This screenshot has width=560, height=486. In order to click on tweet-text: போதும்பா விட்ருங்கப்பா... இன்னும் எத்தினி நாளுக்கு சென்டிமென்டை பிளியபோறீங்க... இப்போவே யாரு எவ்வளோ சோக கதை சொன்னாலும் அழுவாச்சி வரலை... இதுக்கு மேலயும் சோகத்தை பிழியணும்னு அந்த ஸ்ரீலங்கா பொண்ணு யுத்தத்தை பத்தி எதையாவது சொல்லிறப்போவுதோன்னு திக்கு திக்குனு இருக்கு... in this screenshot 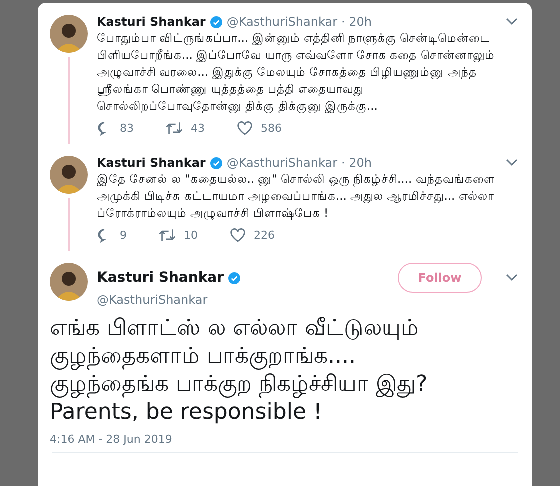, I will do `click(296, 72)`.